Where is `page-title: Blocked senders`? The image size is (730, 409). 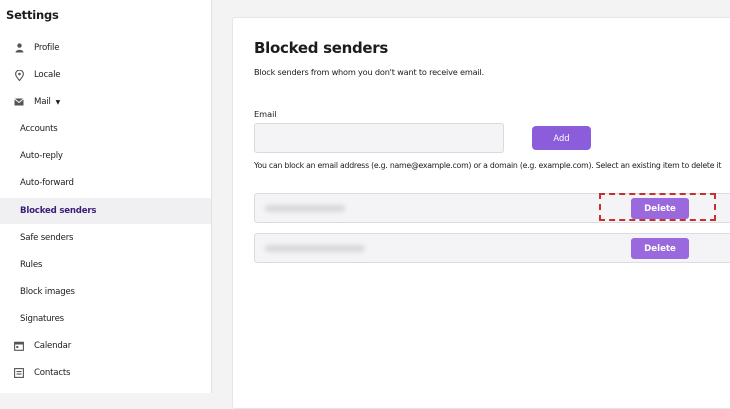 page-title: Blocked senders is located at coordinates (321, 48).